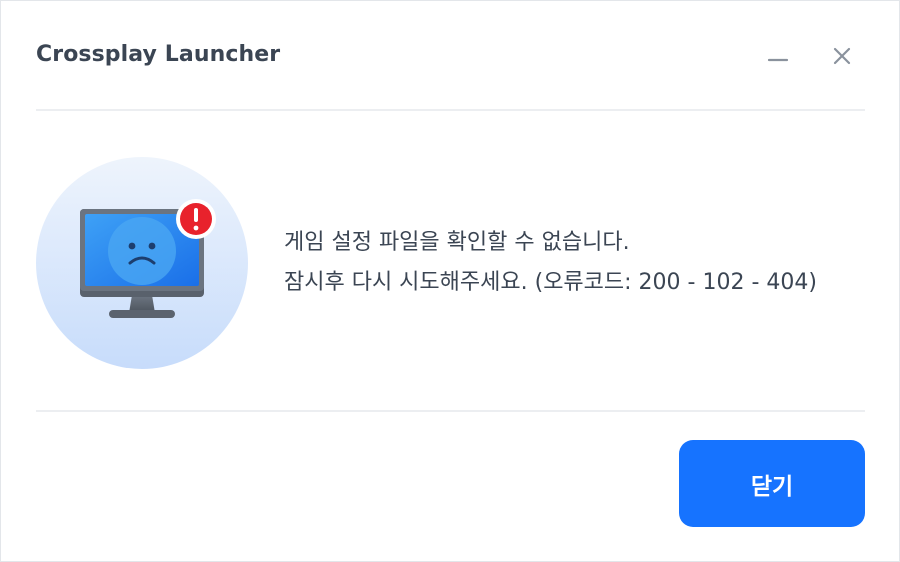 The image size is (900, 562). What do you see at coordinates (778, 56) in the screenshot?
I see `minimize-button` at bounding box center [778, 56].